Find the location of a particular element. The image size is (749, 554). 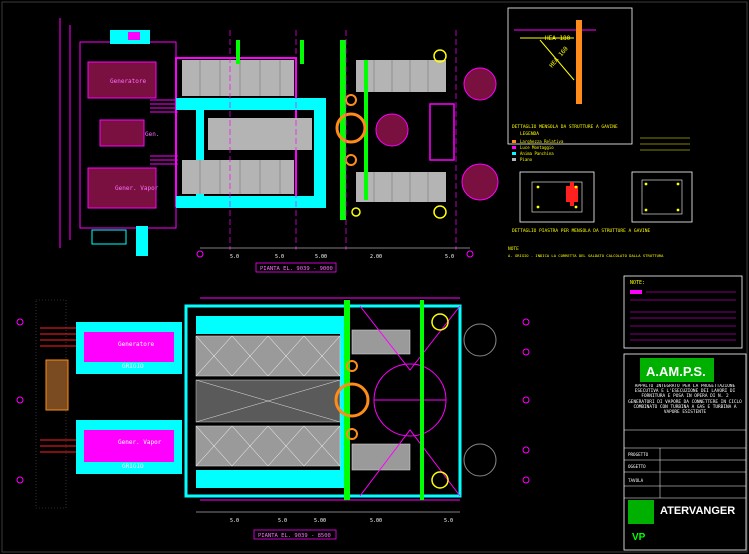

notes-title: NOTE is located at coordinates (513, 249).